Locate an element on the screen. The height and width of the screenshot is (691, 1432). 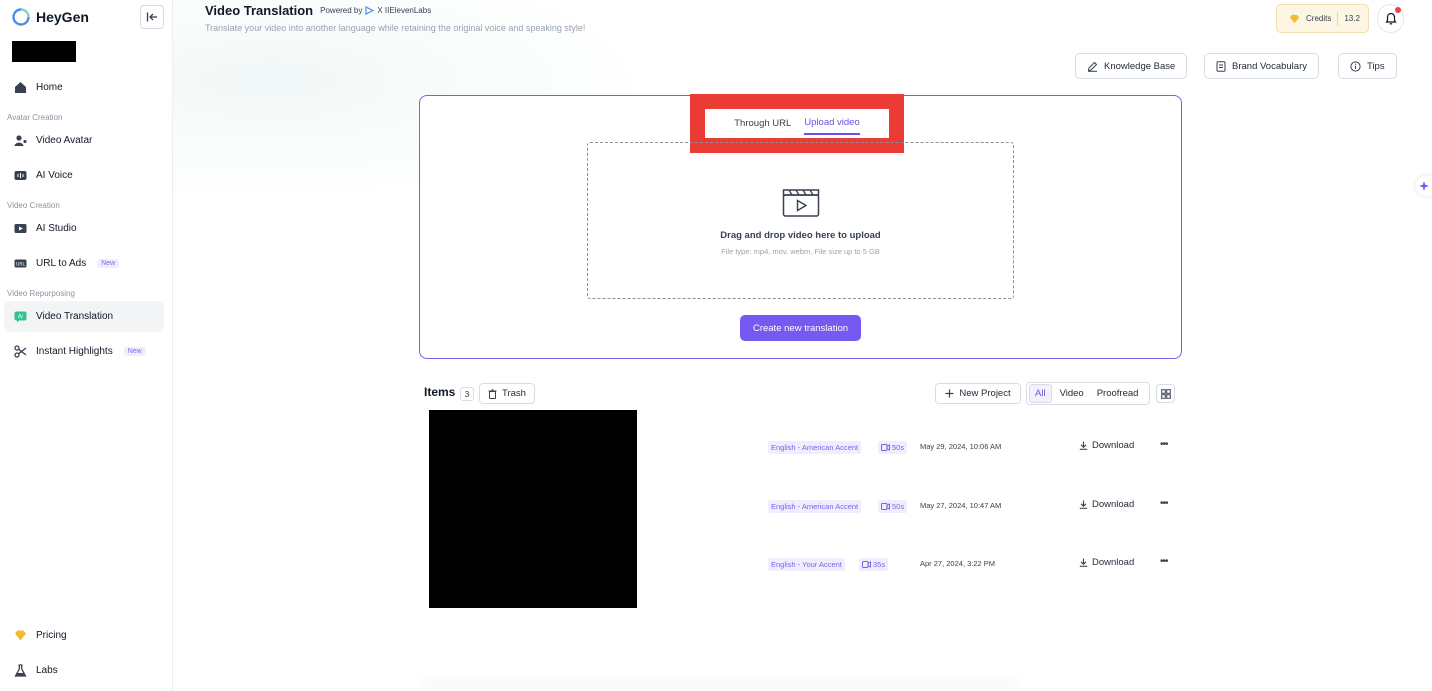
ai-assistant-button is located at coordinates (1424, 186).